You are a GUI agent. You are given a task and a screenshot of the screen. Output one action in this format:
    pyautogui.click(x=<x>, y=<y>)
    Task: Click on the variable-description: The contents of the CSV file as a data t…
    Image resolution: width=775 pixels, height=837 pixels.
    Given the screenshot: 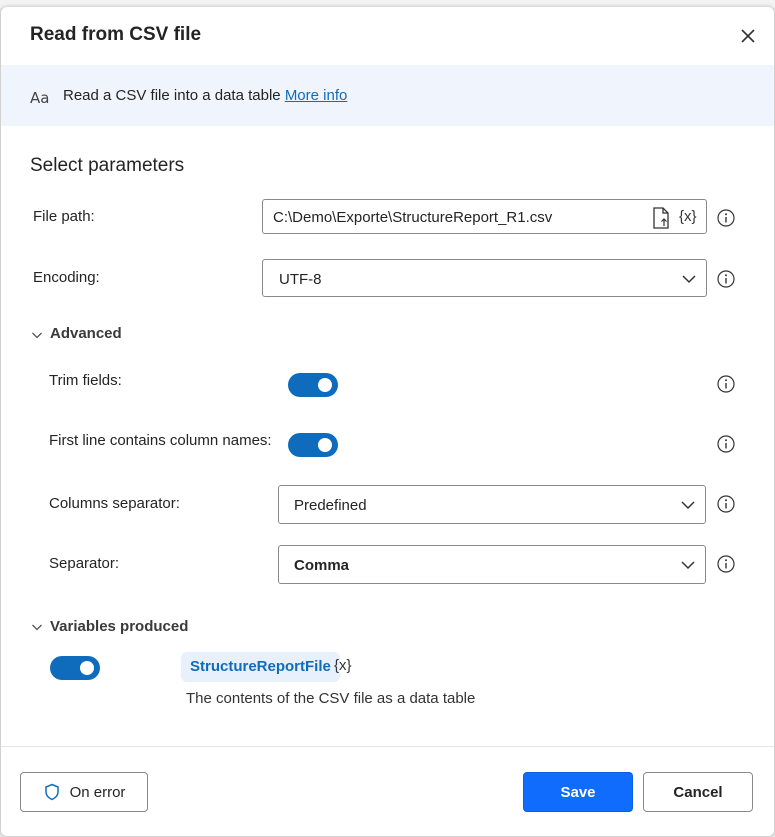 What is the action you would take?
    pyautogui.click(x=331, y=698)
    